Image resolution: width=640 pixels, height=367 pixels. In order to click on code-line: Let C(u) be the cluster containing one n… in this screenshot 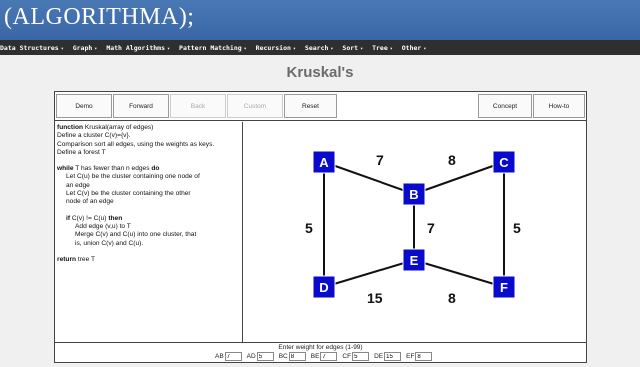, I will do `click(133, 177)`.